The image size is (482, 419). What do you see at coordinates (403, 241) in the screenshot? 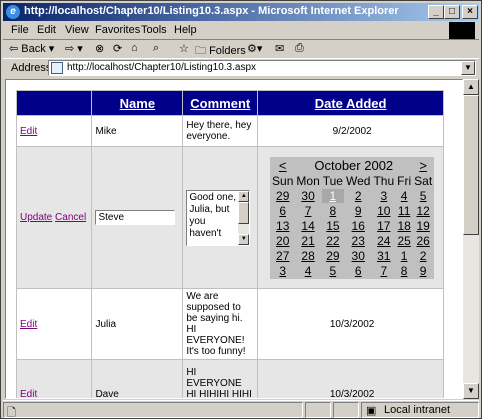
I see `day-link: 25` at bounding box center [403, 241].